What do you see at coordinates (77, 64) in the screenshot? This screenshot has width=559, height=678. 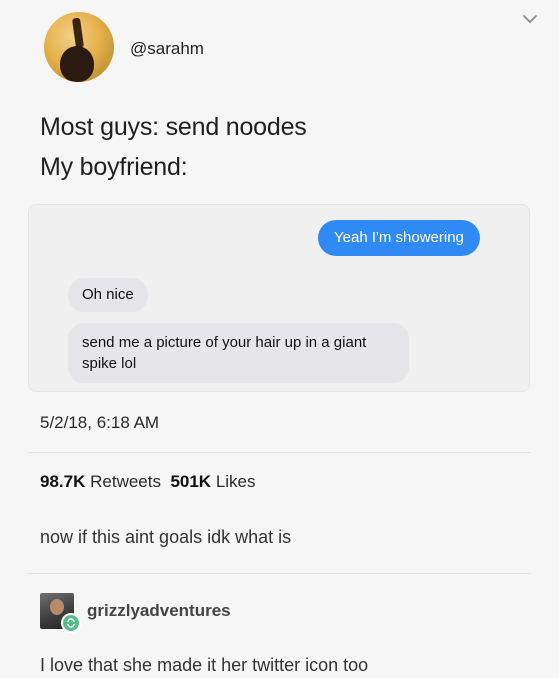 I see `avatar-head` at bounding box center [77, 64].